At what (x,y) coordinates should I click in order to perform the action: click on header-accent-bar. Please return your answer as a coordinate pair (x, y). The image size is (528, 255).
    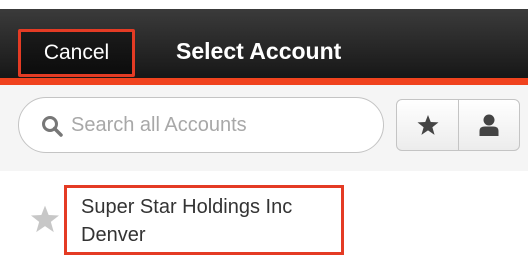
    Looking at the image, I should click on (264, 81).